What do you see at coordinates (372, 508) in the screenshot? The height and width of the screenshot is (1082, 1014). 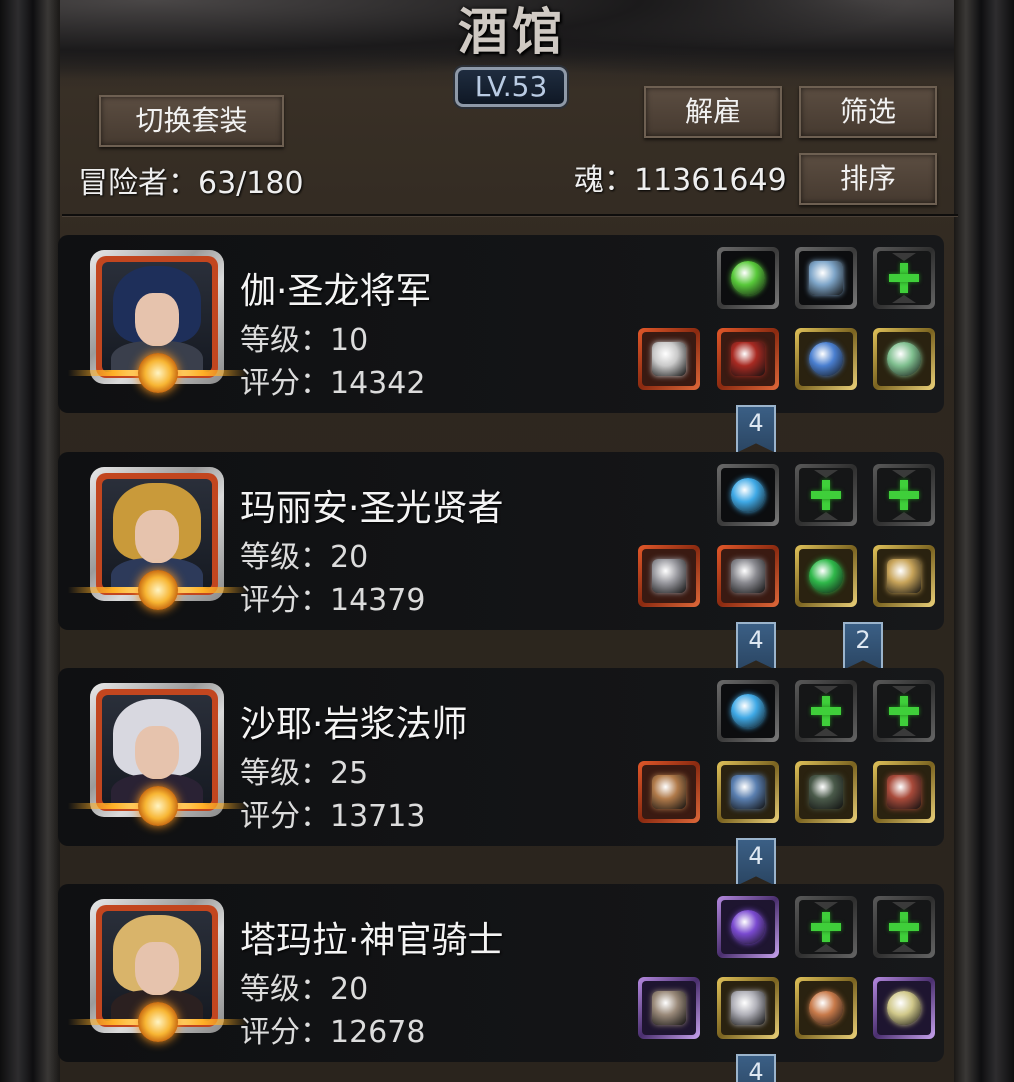 I see `hero-name: 玛丽安·圣光贤者` at bounding box center [372, 508].